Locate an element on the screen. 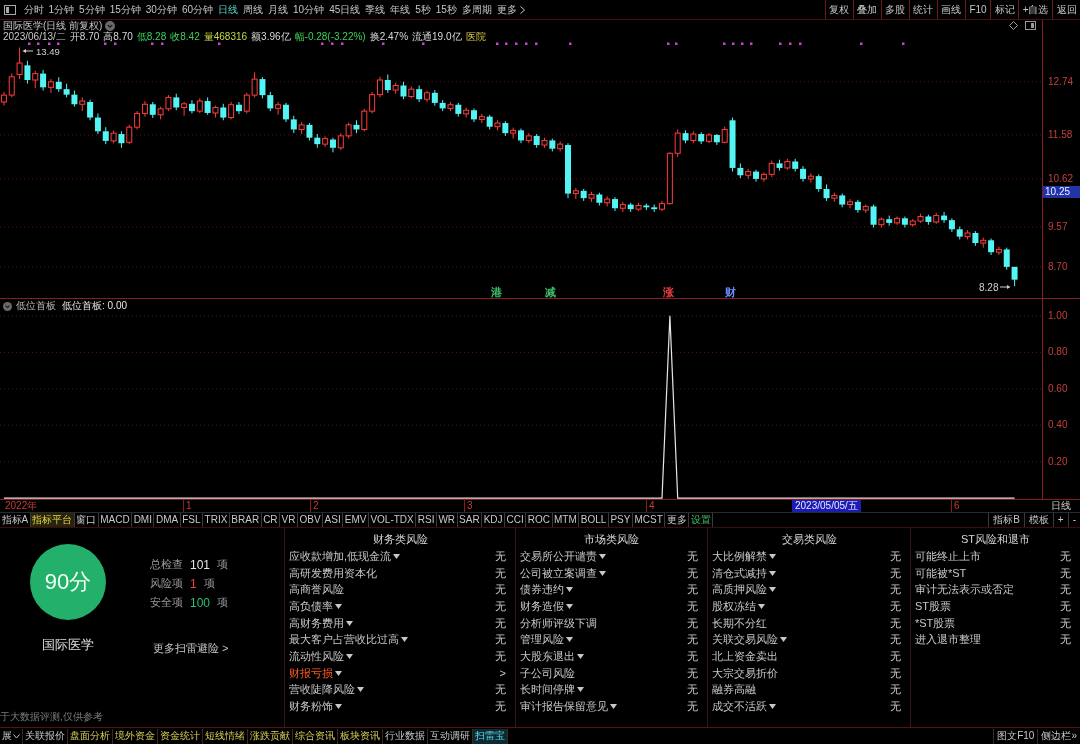 The width and height of the screenshot is (1080, 744). period-tab: 15秒 is located at coordinates (446, 9).